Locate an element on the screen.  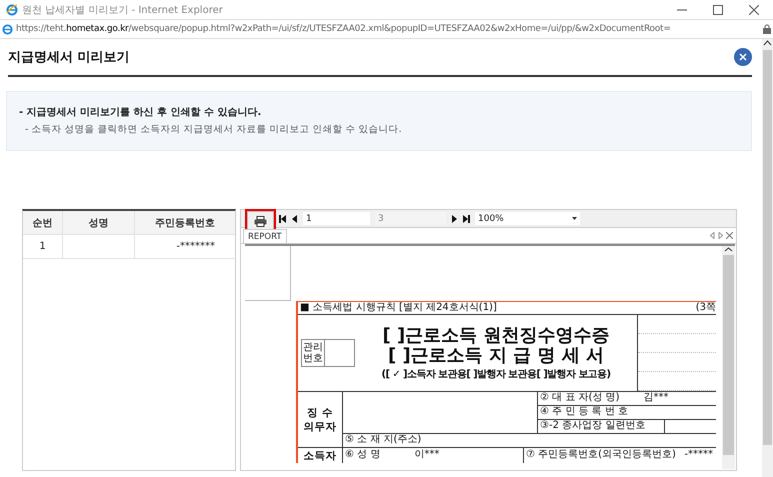
column-header: 순번 is located at coordinates (43, 222).